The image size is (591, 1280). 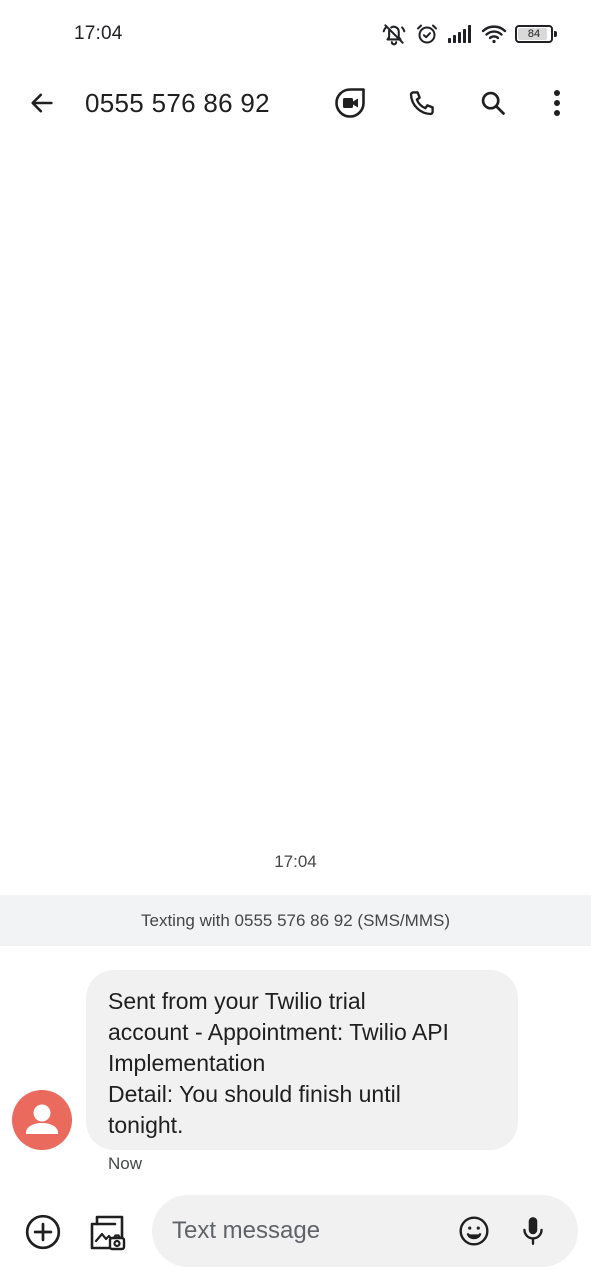 I want to click on message-input, so click(x=307, y=1231).